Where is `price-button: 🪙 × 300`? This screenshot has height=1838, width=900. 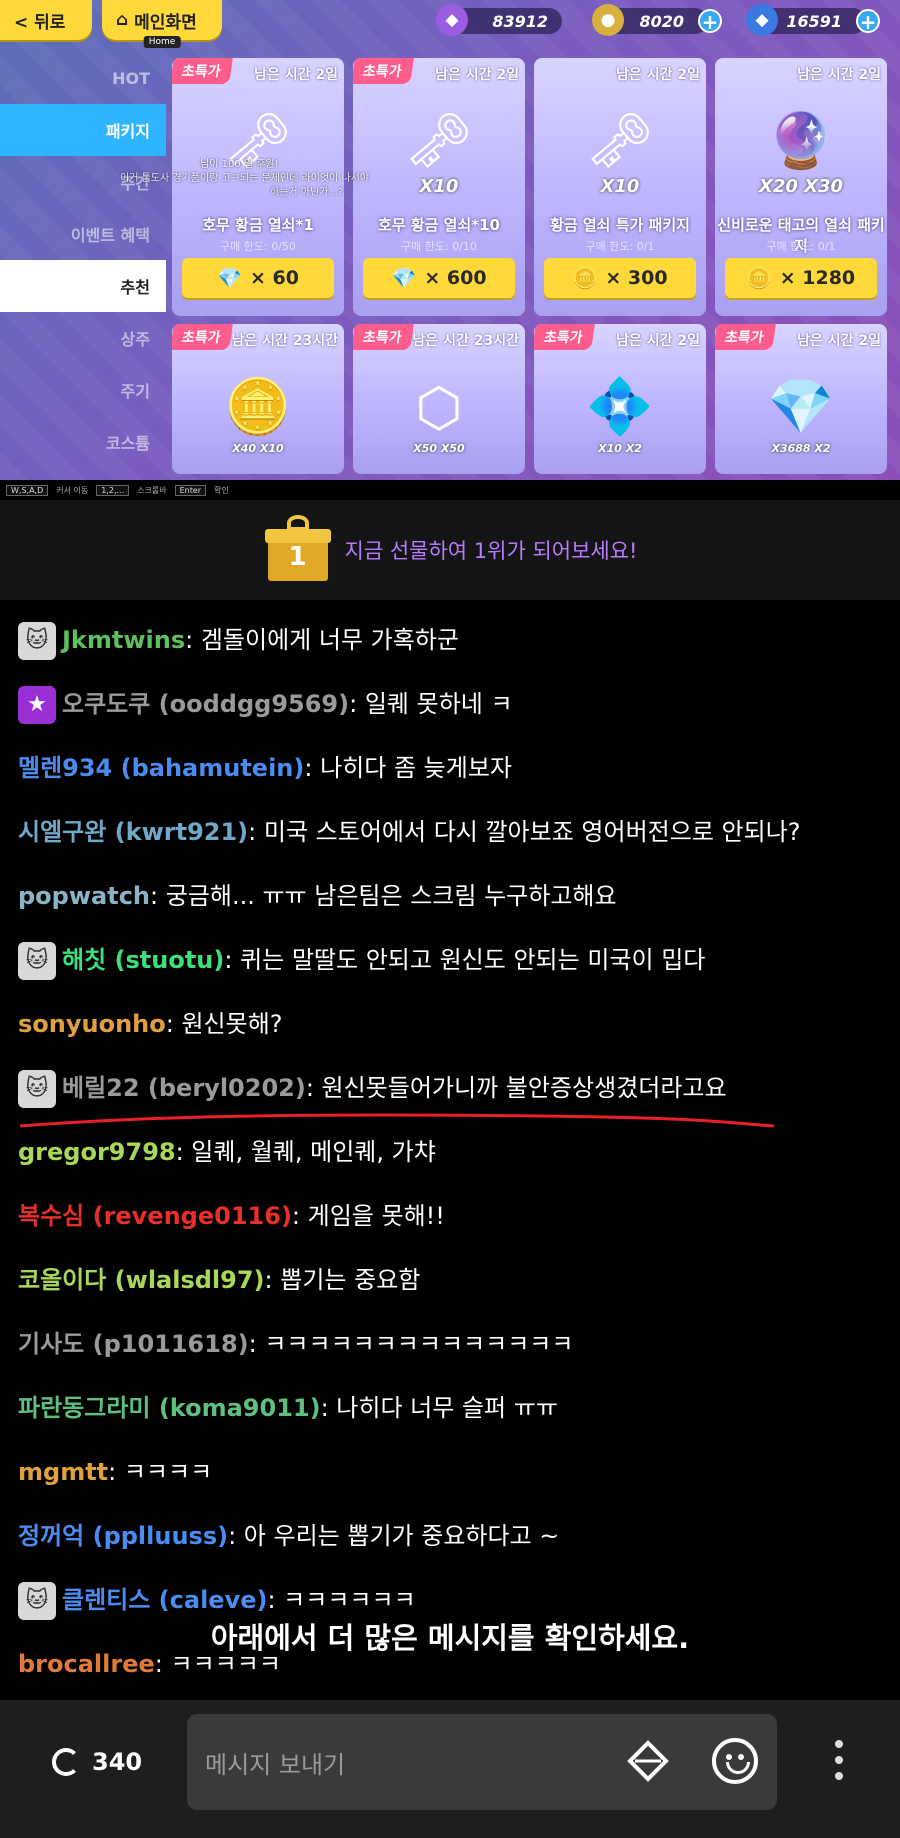
price-button: 🪙 × 300 is located at coordinates (620, 278).